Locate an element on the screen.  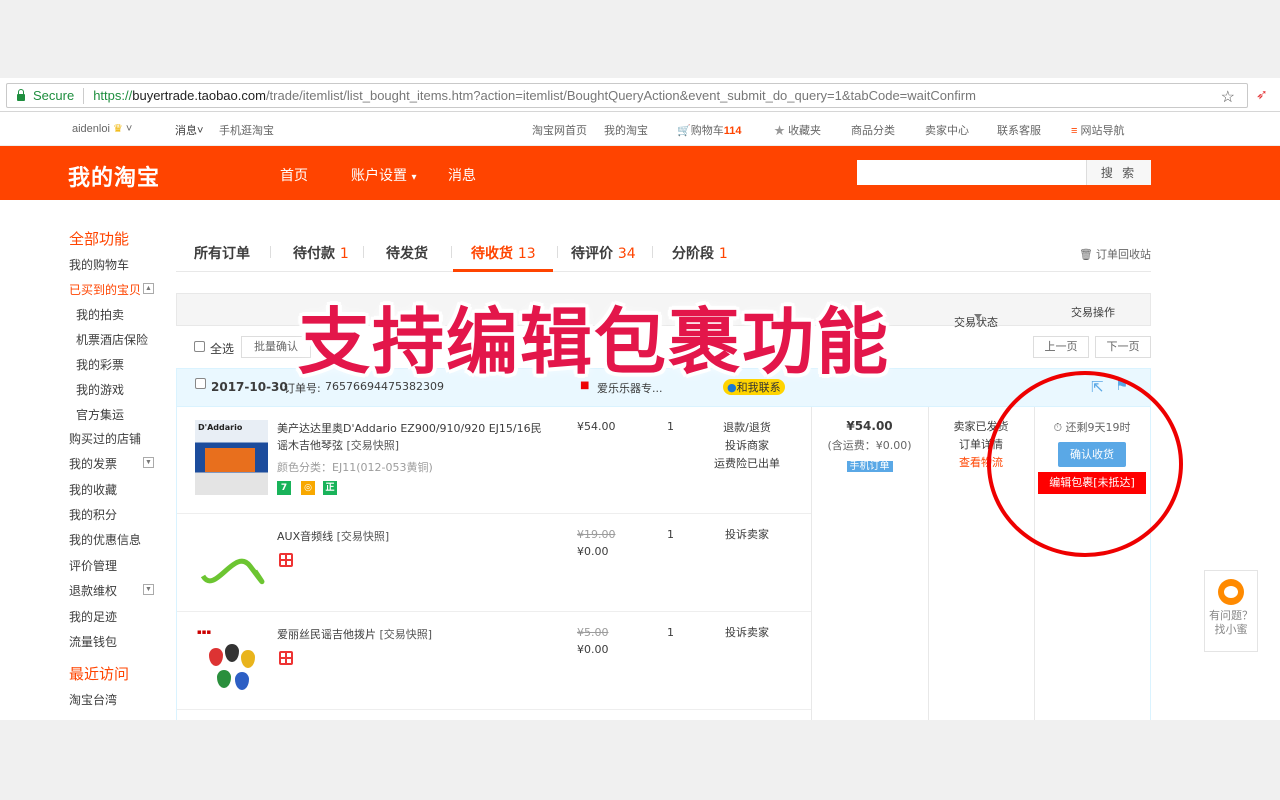
sidebar-item-invoice: 我的发票 is located at coordinates (93, 463).